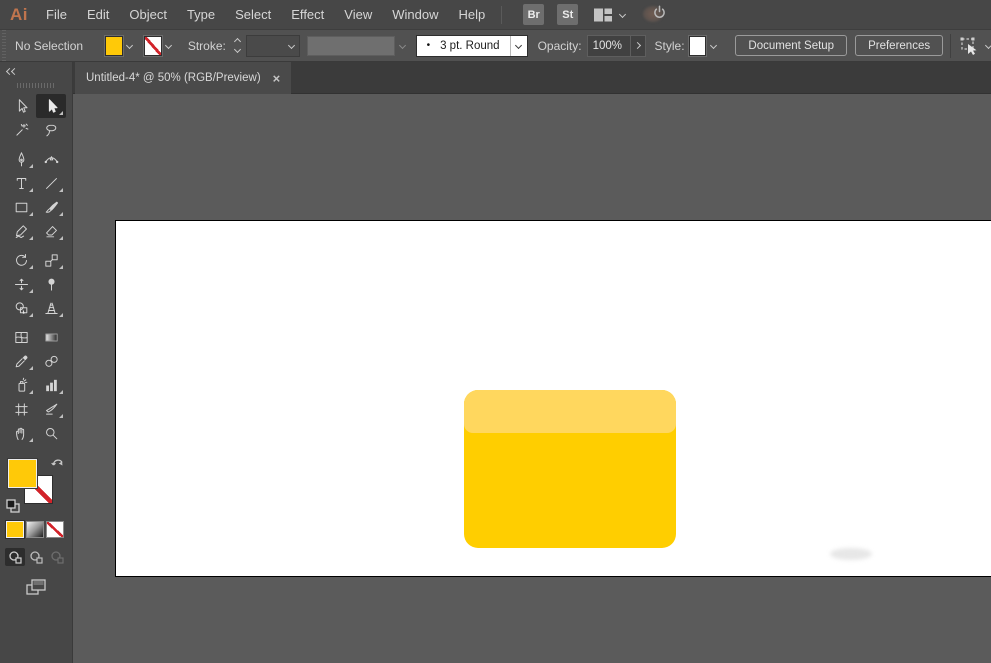 This screenshot has height=663, width=991. What do you see at coordinates (560, 46) in the screenshot?
I see `opacity-panel-link: Opacity:` at bounding box center [560, 46].